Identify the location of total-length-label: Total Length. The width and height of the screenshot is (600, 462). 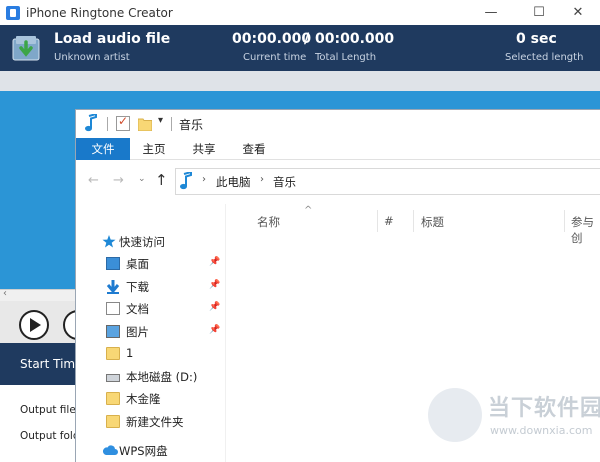
(346, 57).